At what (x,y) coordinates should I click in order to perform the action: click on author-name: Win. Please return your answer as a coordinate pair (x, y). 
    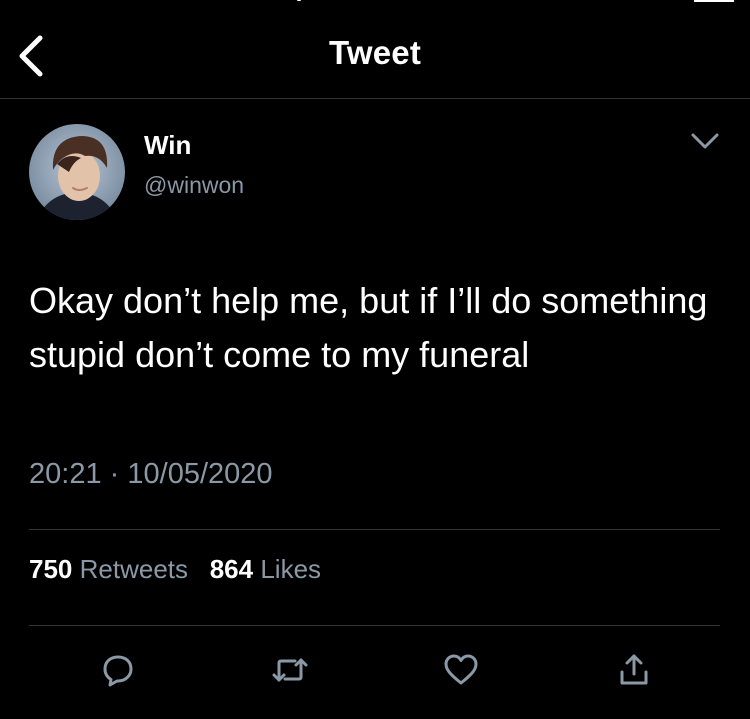
    Looking at the image, I should click on (167, 145).